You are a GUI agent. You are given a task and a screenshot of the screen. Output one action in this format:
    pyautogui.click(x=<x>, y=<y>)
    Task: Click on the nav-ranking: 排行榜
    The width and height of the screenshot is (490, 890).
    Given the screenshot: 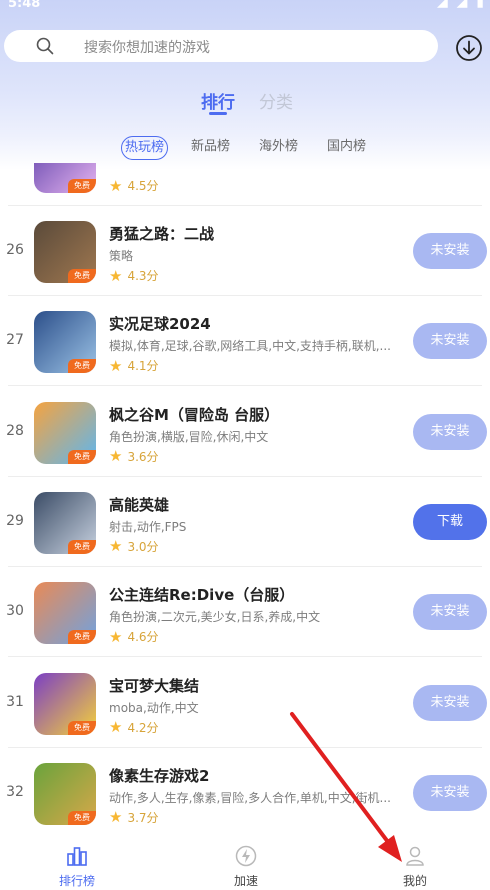 What is the action you would take?
    pyautogui.click(x=77, y=862)
    